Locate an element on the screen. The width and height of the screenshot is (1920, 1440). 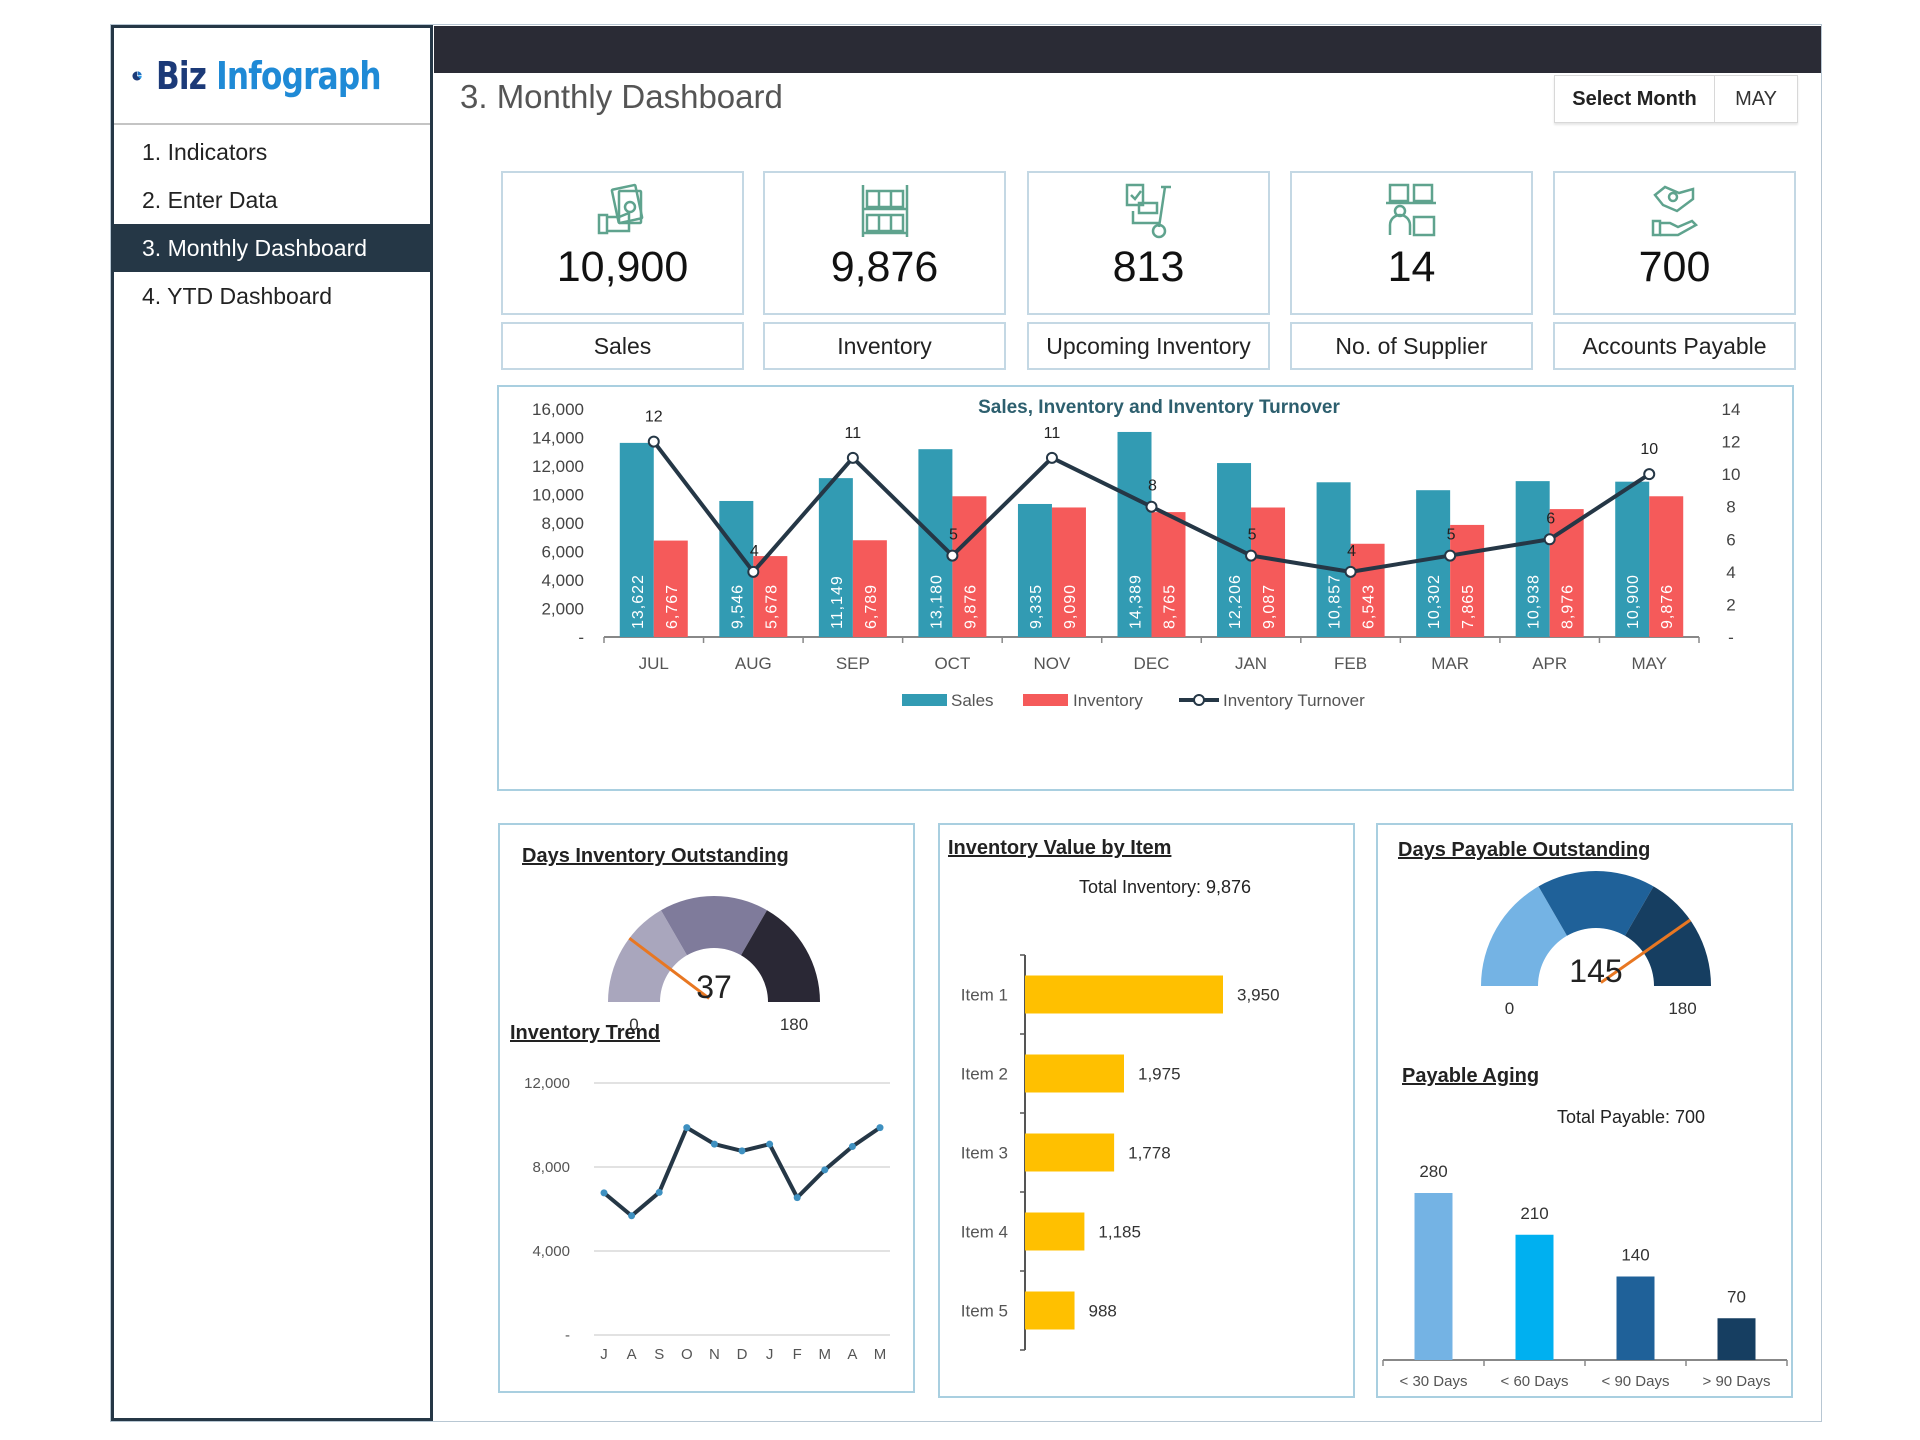
kpi-label: Sales is located at coordinates (622, 346).